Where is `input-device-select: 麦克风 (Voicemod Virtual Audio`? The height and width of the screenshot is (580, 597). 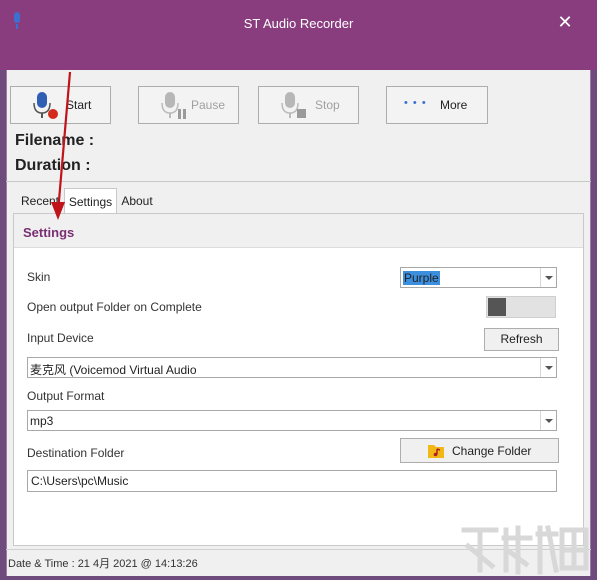
input-device-select: 麦克风 (Voicemod Virtual Audio is located at coordinates (292, 367).